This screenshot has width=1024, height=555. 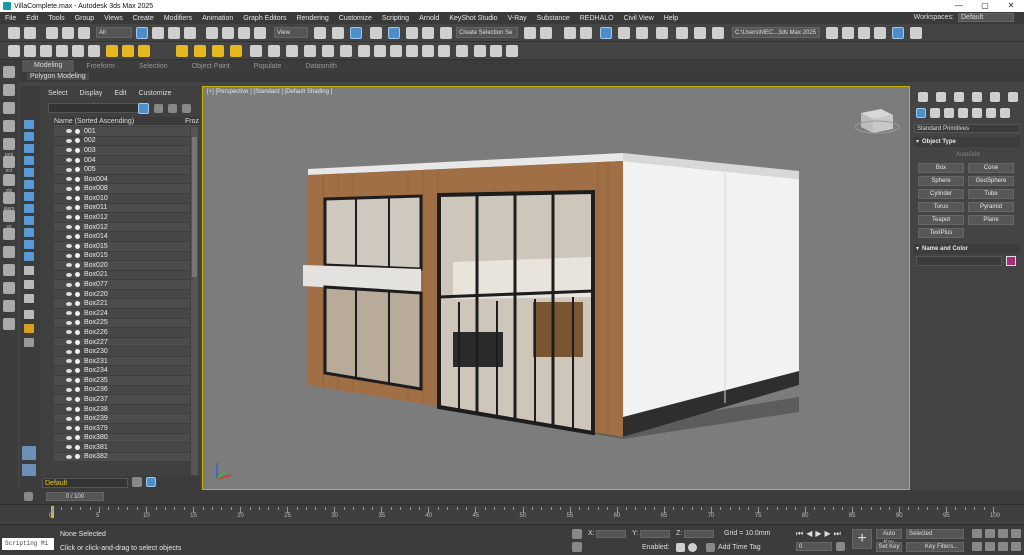 I want to click on display-spacewarps-icon, so click(x=29, y=184).